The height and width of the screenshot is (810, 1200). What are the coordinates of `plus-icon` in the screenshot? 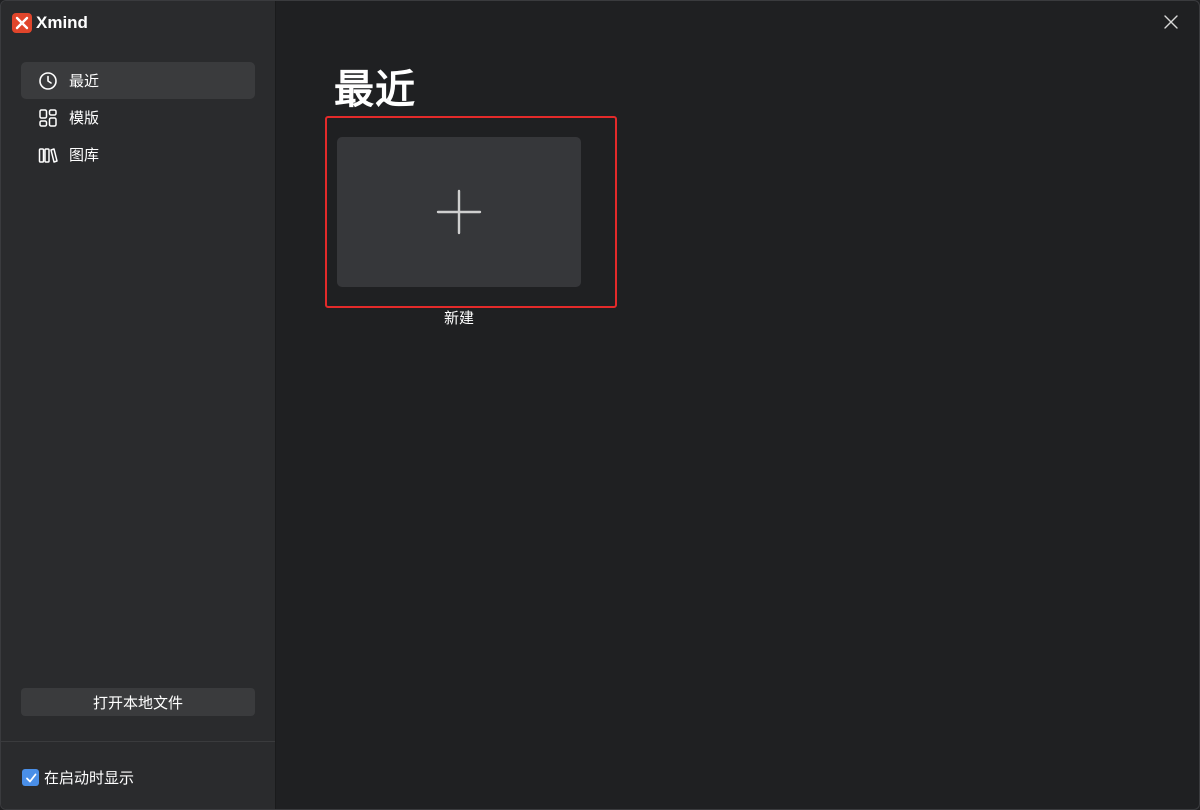 It's located at (459, 212).